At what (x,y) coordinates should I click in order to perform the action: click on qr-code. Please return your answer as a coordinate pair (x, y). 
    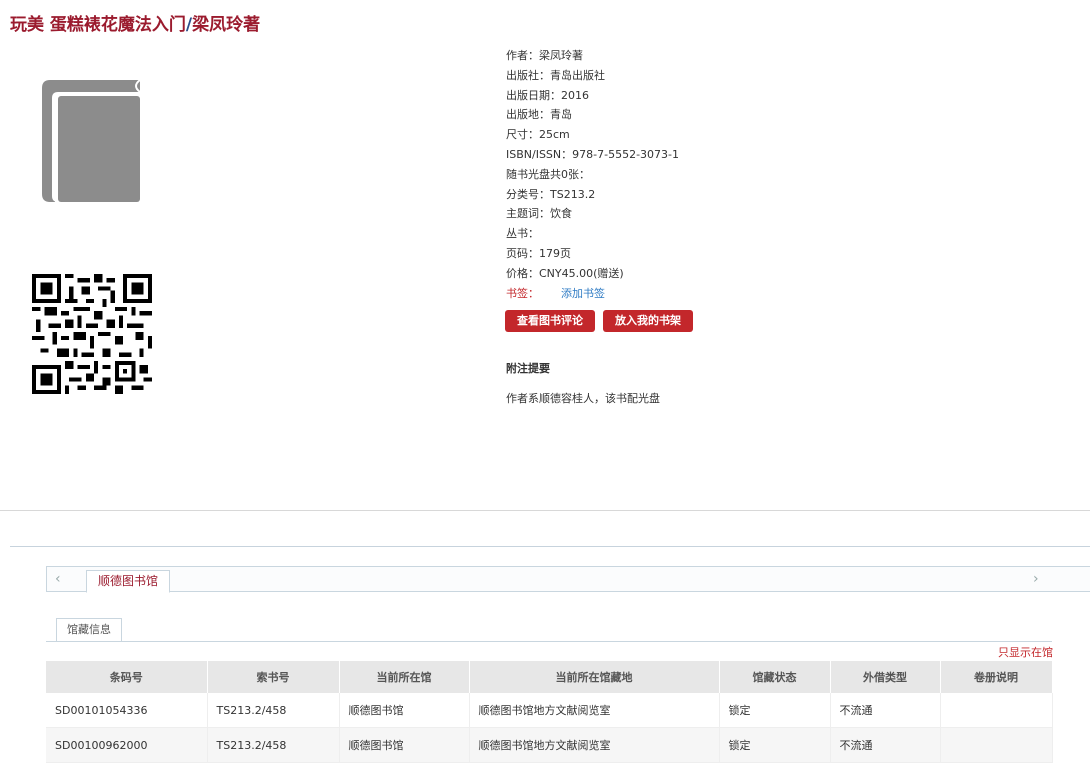
    Looking at the image, I should click on (92, 334).